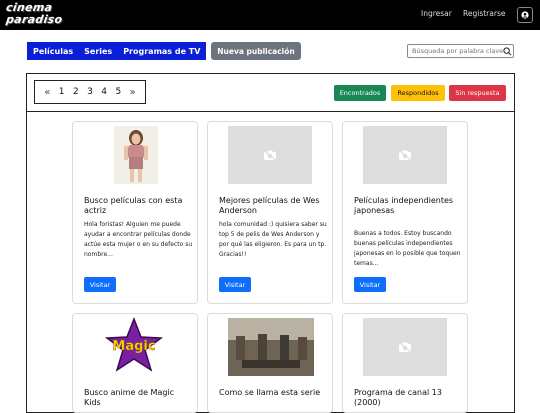 The width and height of the screenshot is (540, 413). I want to click on post-title: Programa de canal 13 (2000), so click(408, 397).